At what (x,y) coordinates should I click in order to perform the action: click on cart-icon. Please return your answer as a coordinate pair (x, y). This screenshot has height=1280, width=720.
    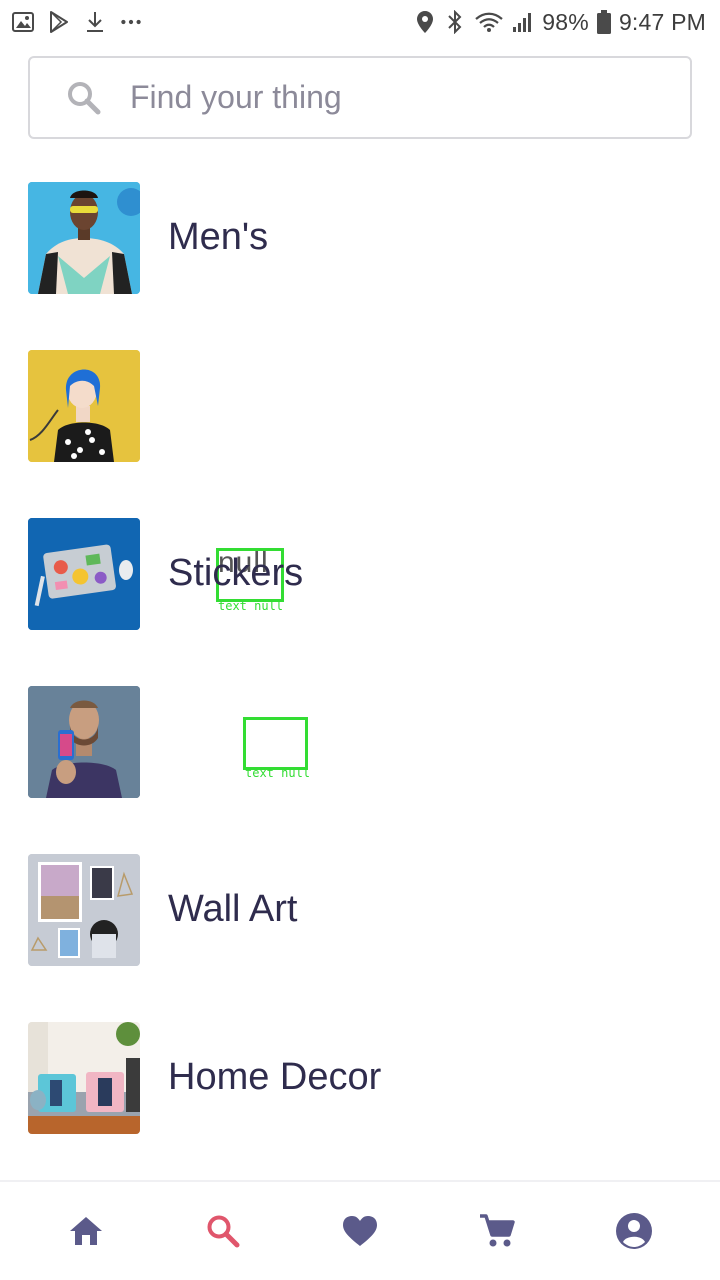
    Looking at the image, I should click on (497, 1230).